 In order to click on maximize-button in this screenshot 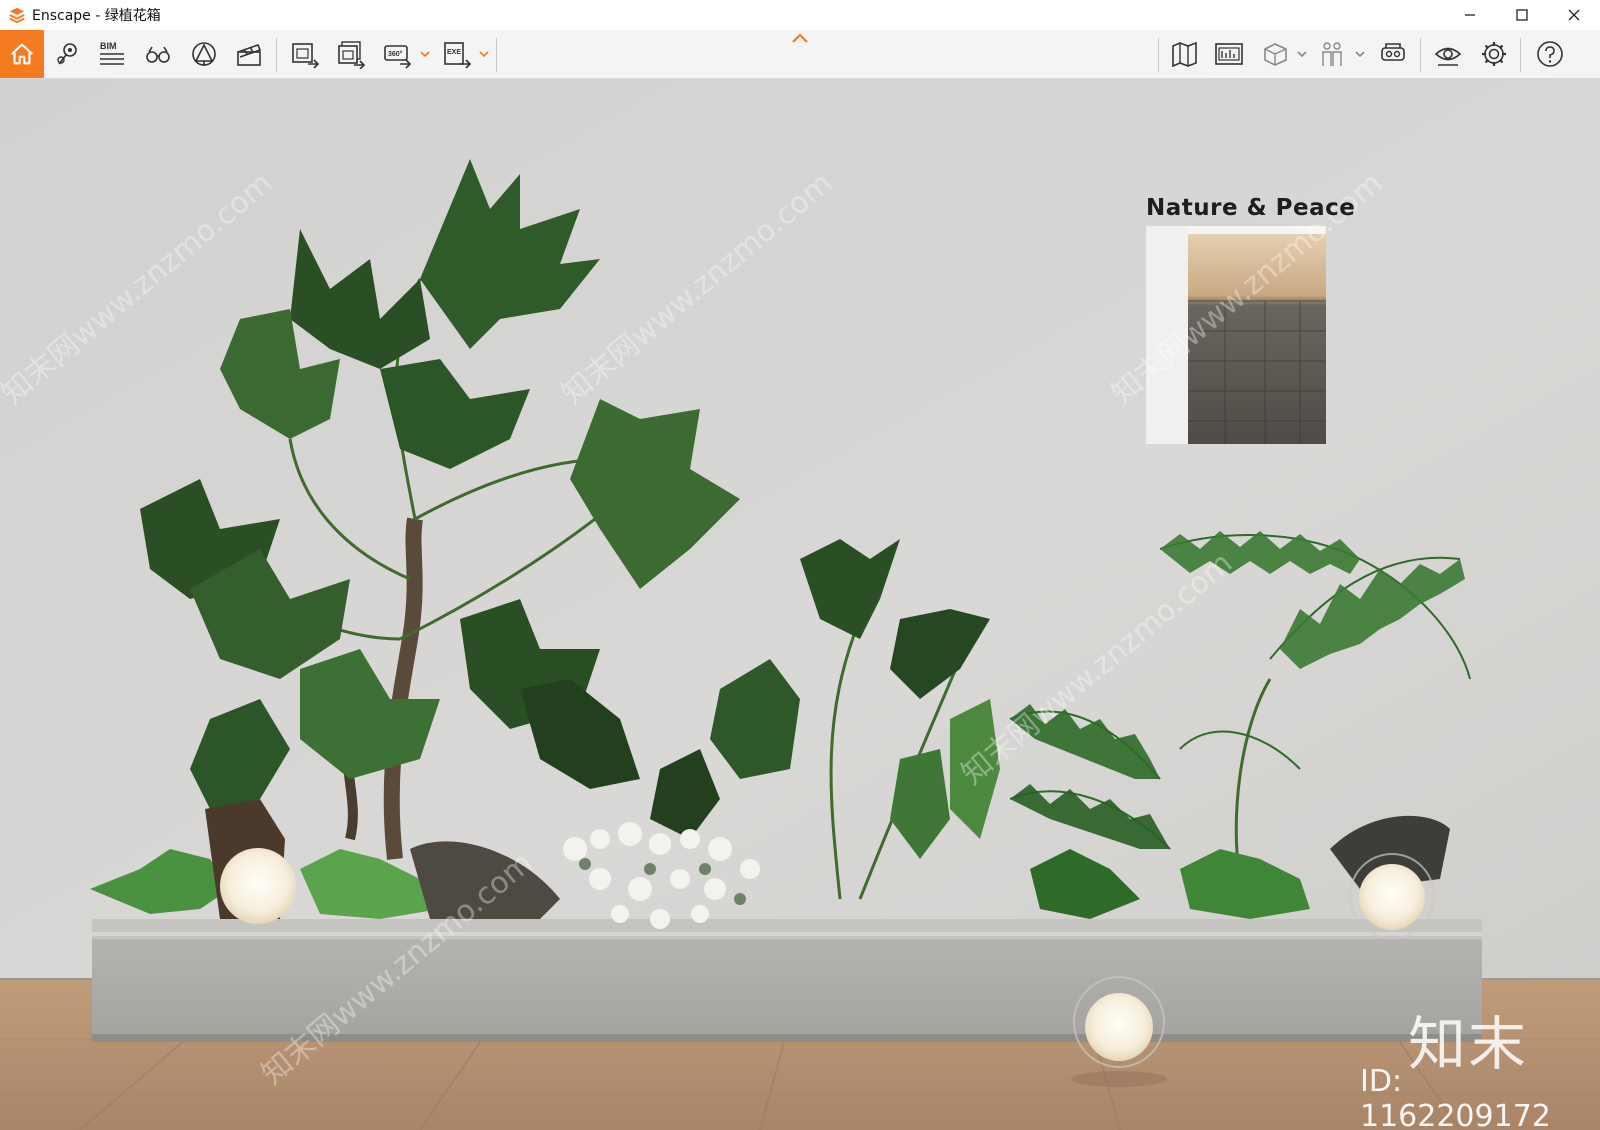, I will do `click(1522, 15)`.